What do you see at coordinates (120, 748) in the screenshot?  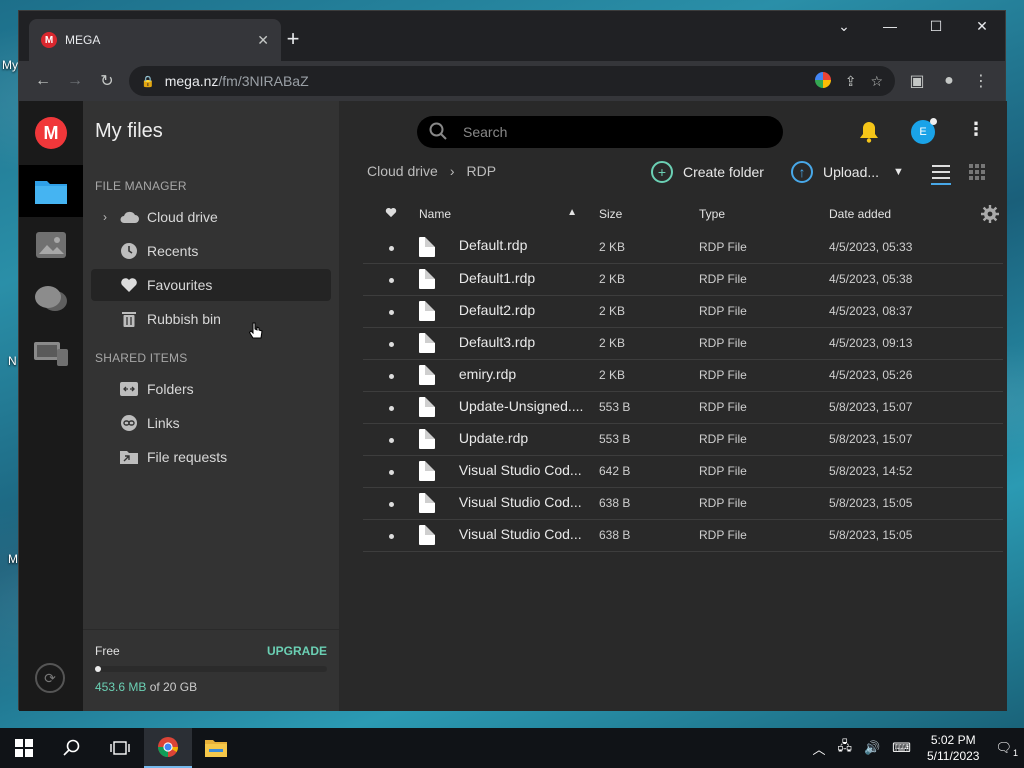 I see `task-view-icon` at bounding box center [120, 748].